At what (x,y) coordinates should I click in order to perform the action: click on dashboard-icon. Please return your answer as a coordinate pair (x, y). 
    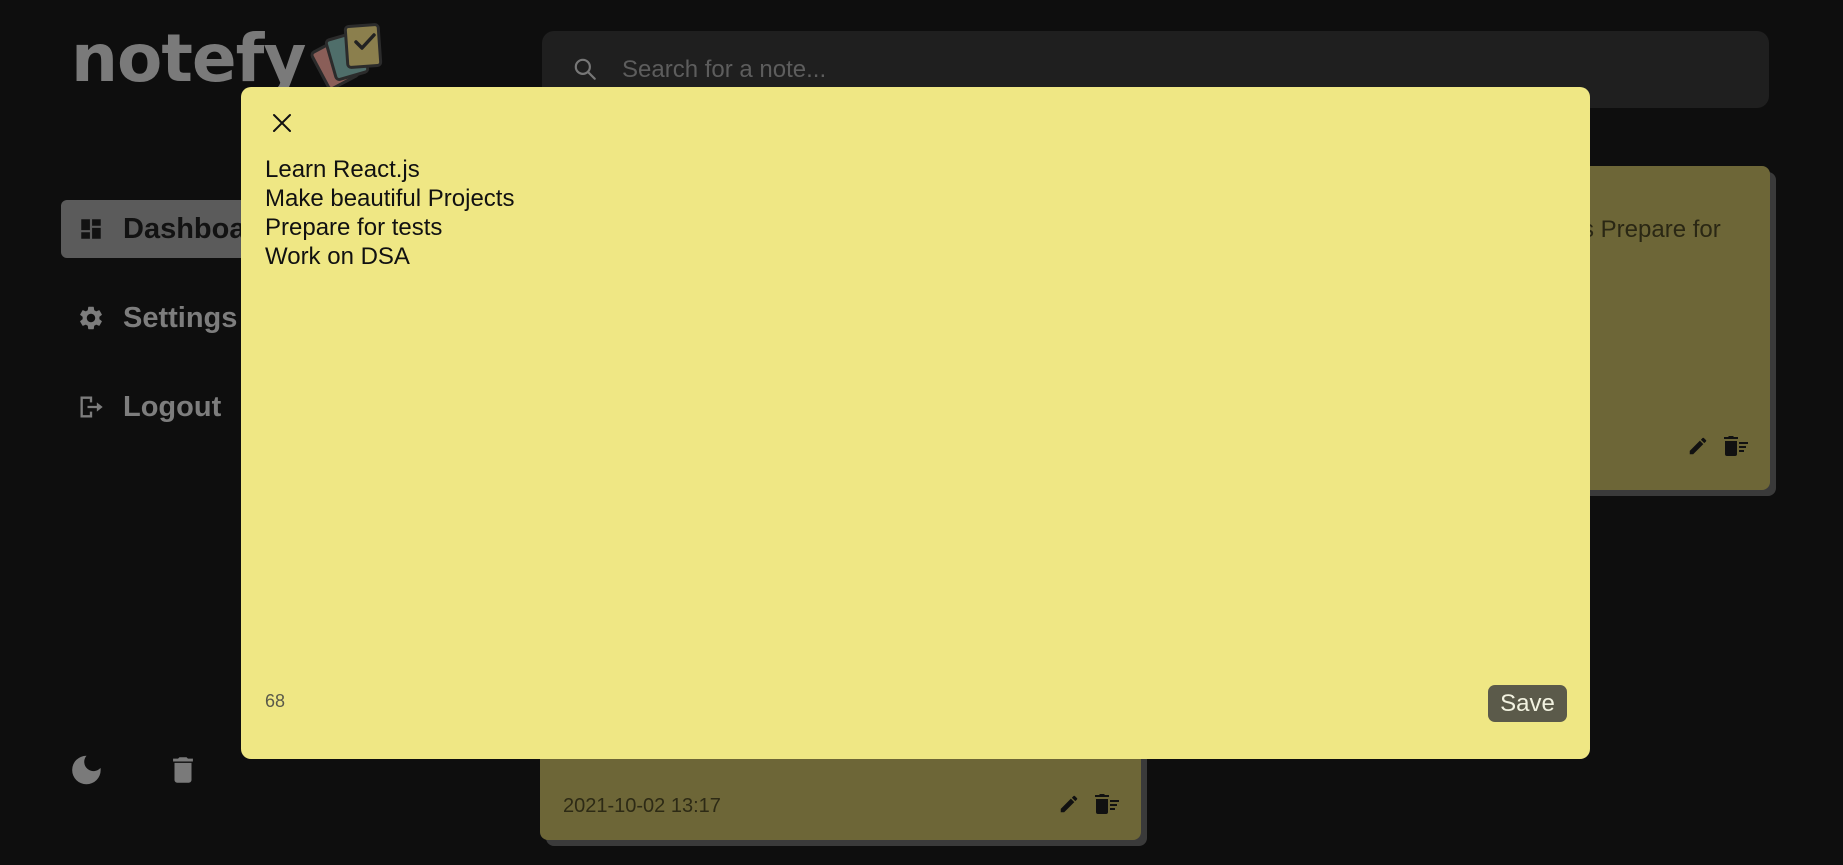
    Looking at the image, I should click on (91, 229).